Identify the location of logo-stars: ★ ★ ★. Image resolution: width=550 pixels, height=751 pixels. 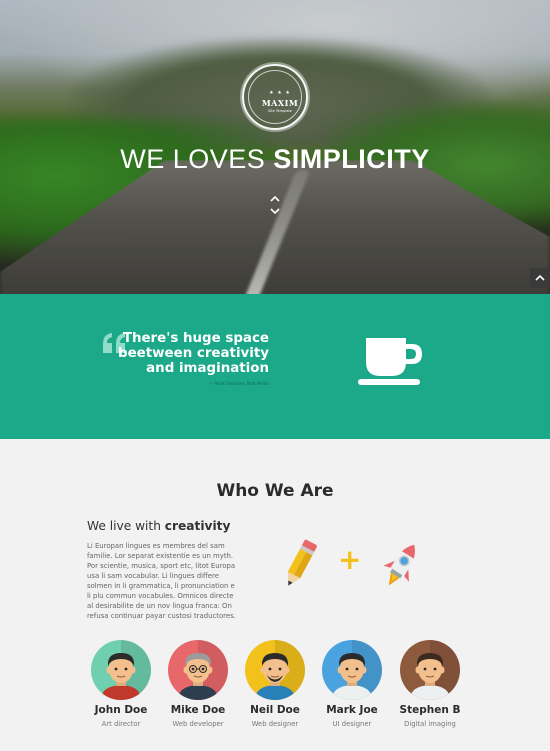
(280, 93).